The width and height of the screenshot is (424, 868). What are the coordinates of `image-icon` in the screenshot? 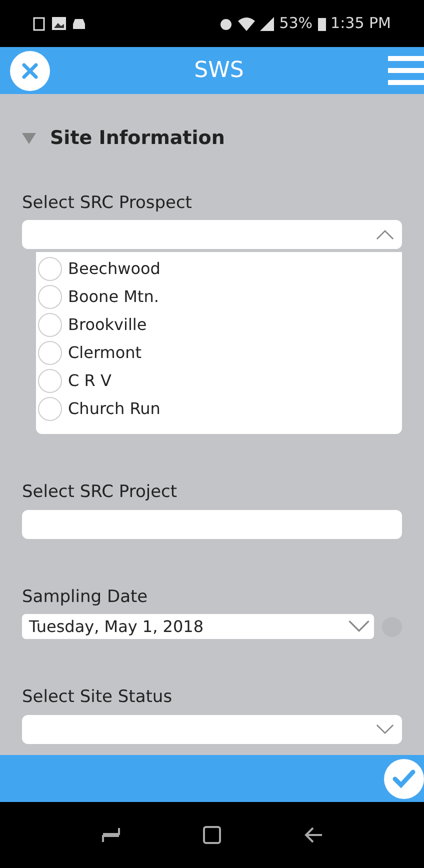 It's located at (59, 23).